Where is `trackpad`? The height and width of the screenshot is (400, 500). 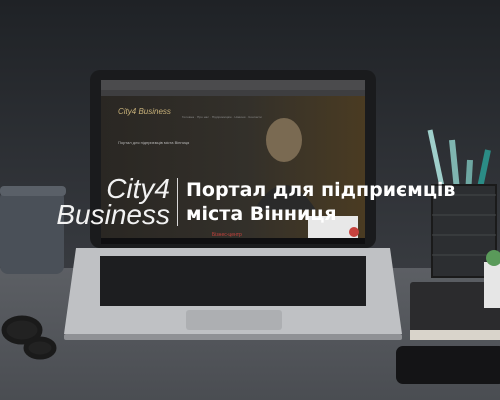
trackpad is located at coordinates (234, 320).